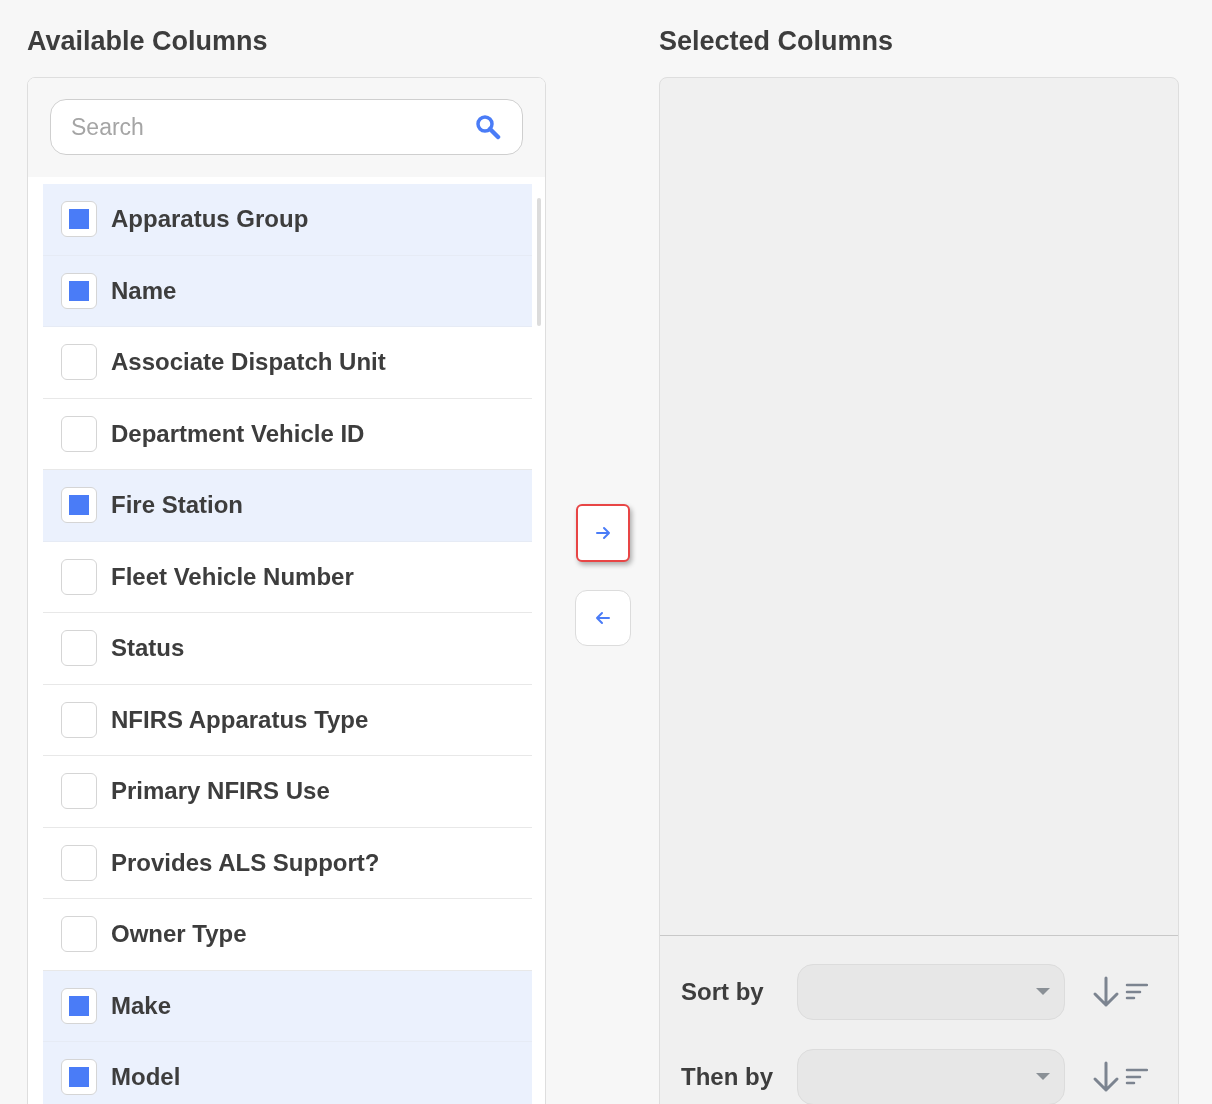 The height and width of the screenshot is (1104, 1212). I want to click on column-label: Make, so click(141, 1005).